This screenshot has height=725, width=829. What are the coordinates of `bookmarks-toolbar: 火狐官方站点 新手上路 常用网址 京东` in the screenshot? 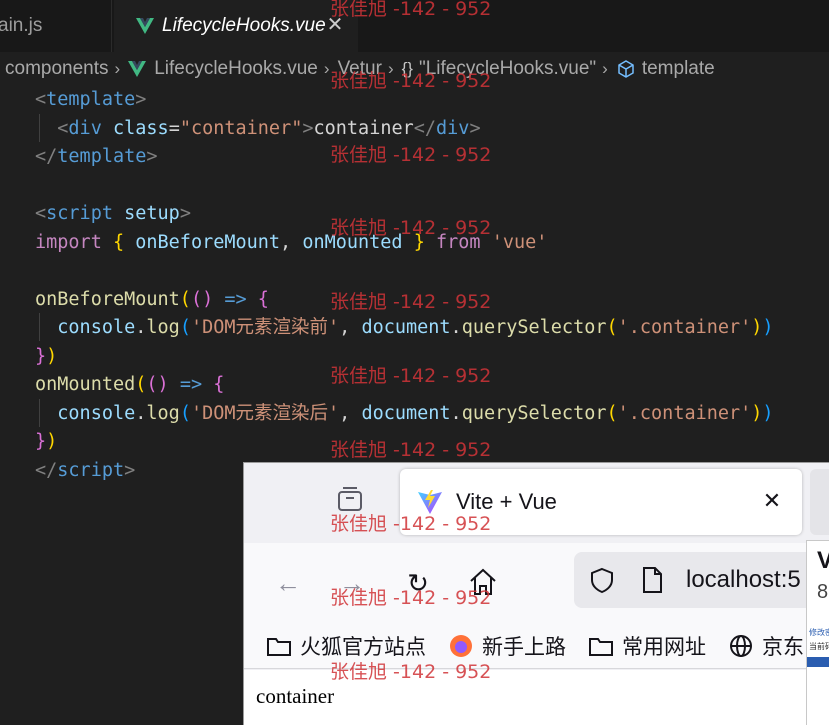 It's located at (536, 646).